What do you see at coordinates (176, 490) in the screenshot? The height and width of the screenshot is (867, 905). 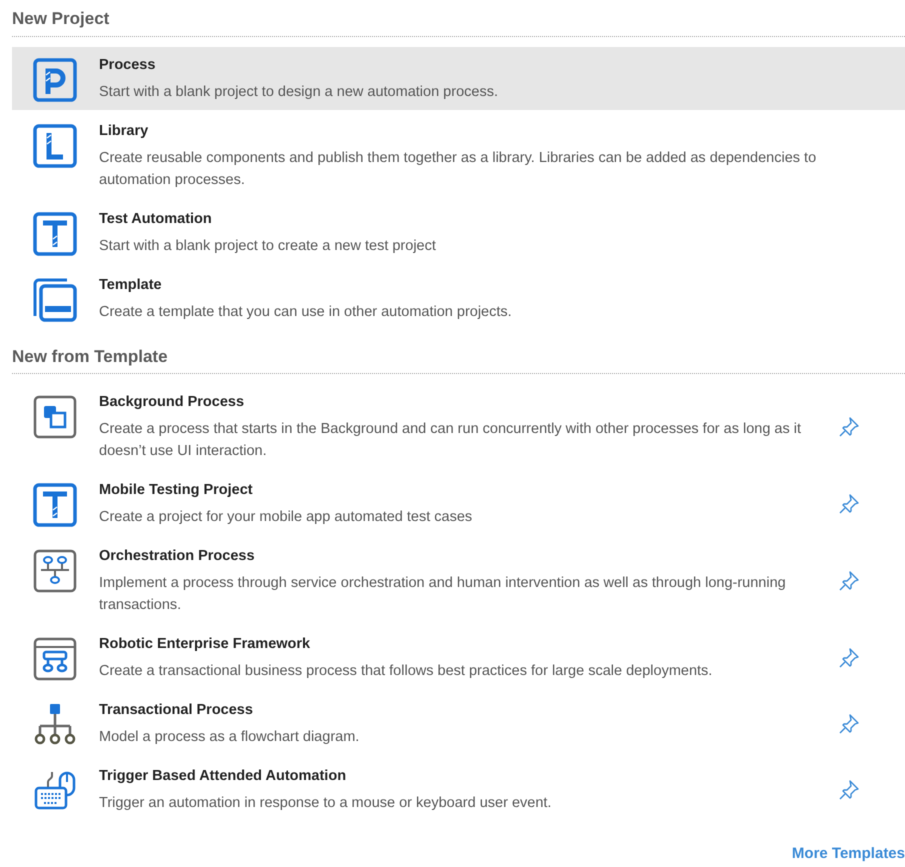 I see `item-title: Mobile Testing Project` at bounding box center [176, 490].